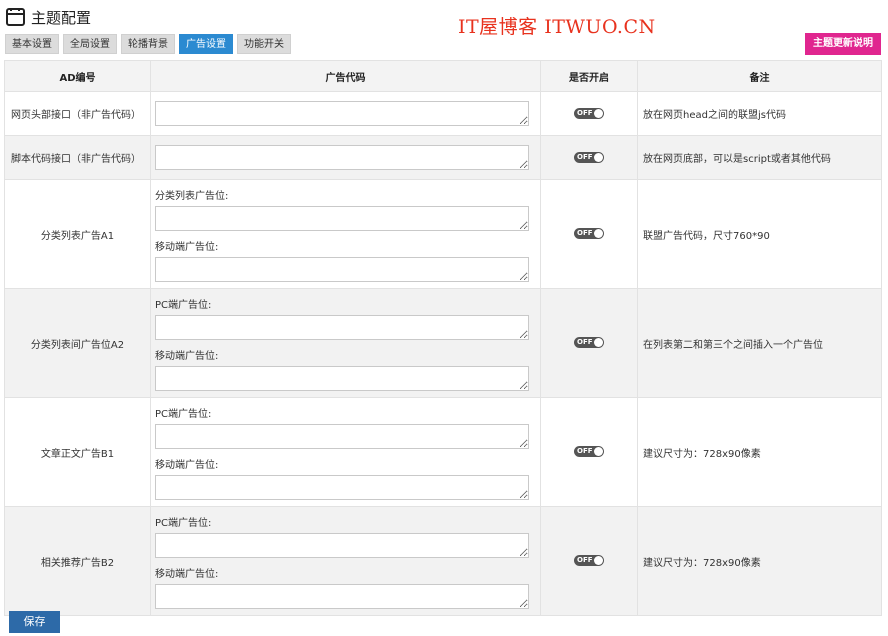  What do you see at coordinates (843, 44) in the screenshot?
I see `theme-update-notes-button: 主题更新说明` at bounding box center [843, 44].